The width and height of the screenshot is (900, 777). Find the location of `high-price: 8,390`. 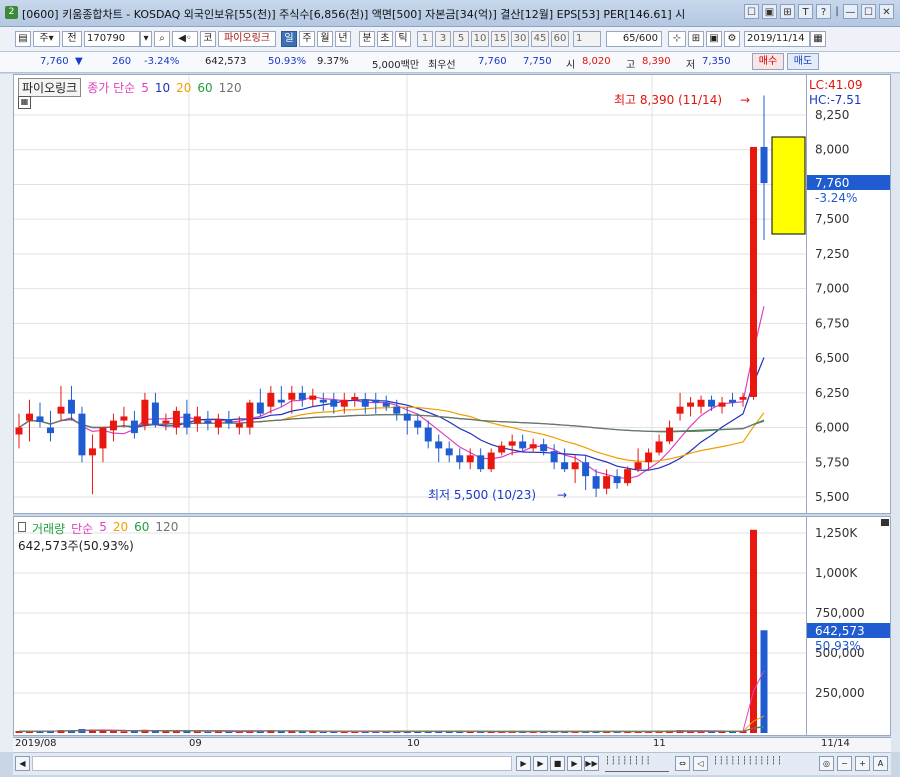

high-price: 8,390 is located at coordinates (656, 61).